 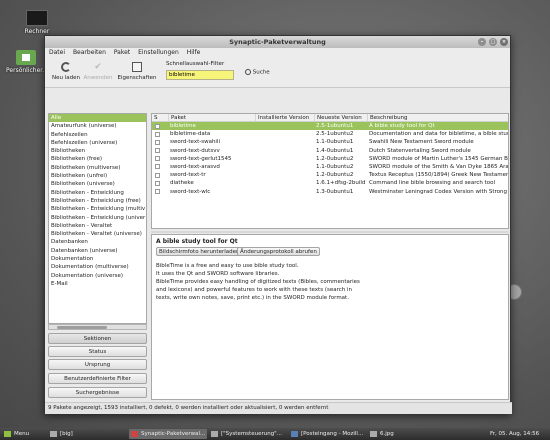 I want to click on col-status-header: S, so click(x=157, y=118).